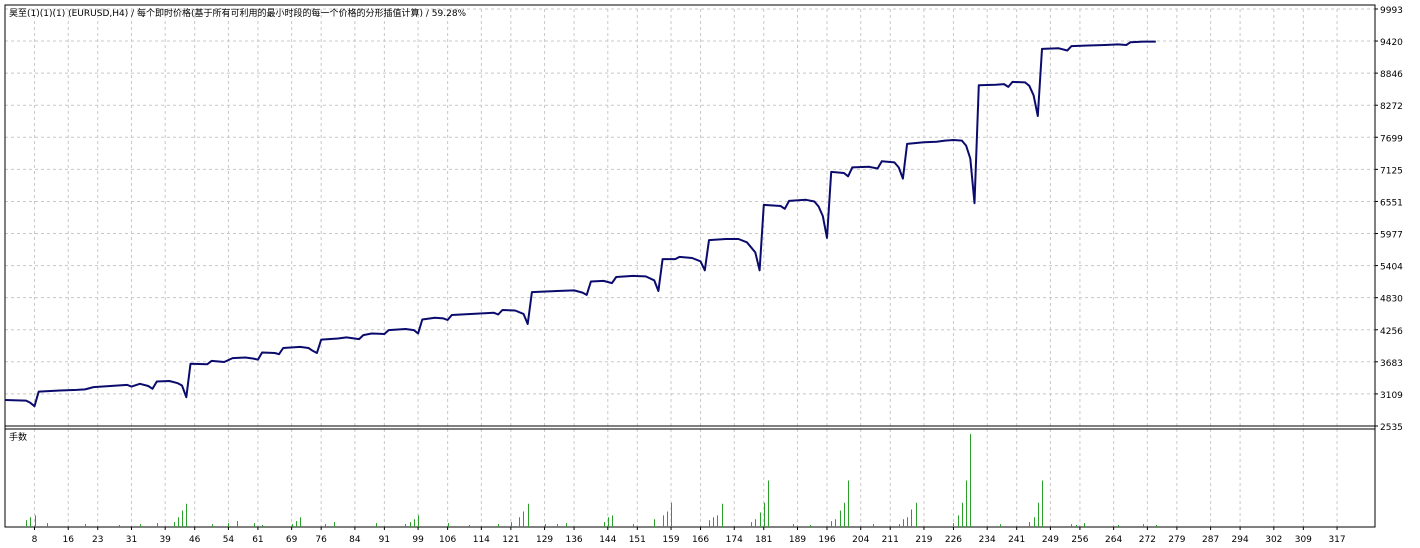  I want to click on x-tick-label: 16, so click(69, 540).